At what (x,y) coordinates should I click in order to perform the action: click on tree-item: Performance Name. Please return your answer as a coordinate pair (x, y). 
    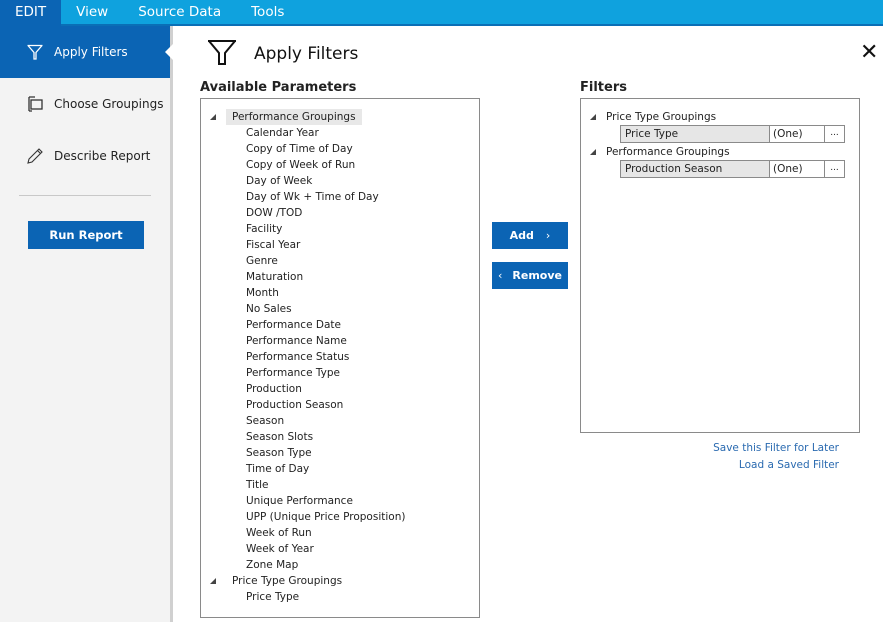
    Looking at the image, I should click on (340, 341).